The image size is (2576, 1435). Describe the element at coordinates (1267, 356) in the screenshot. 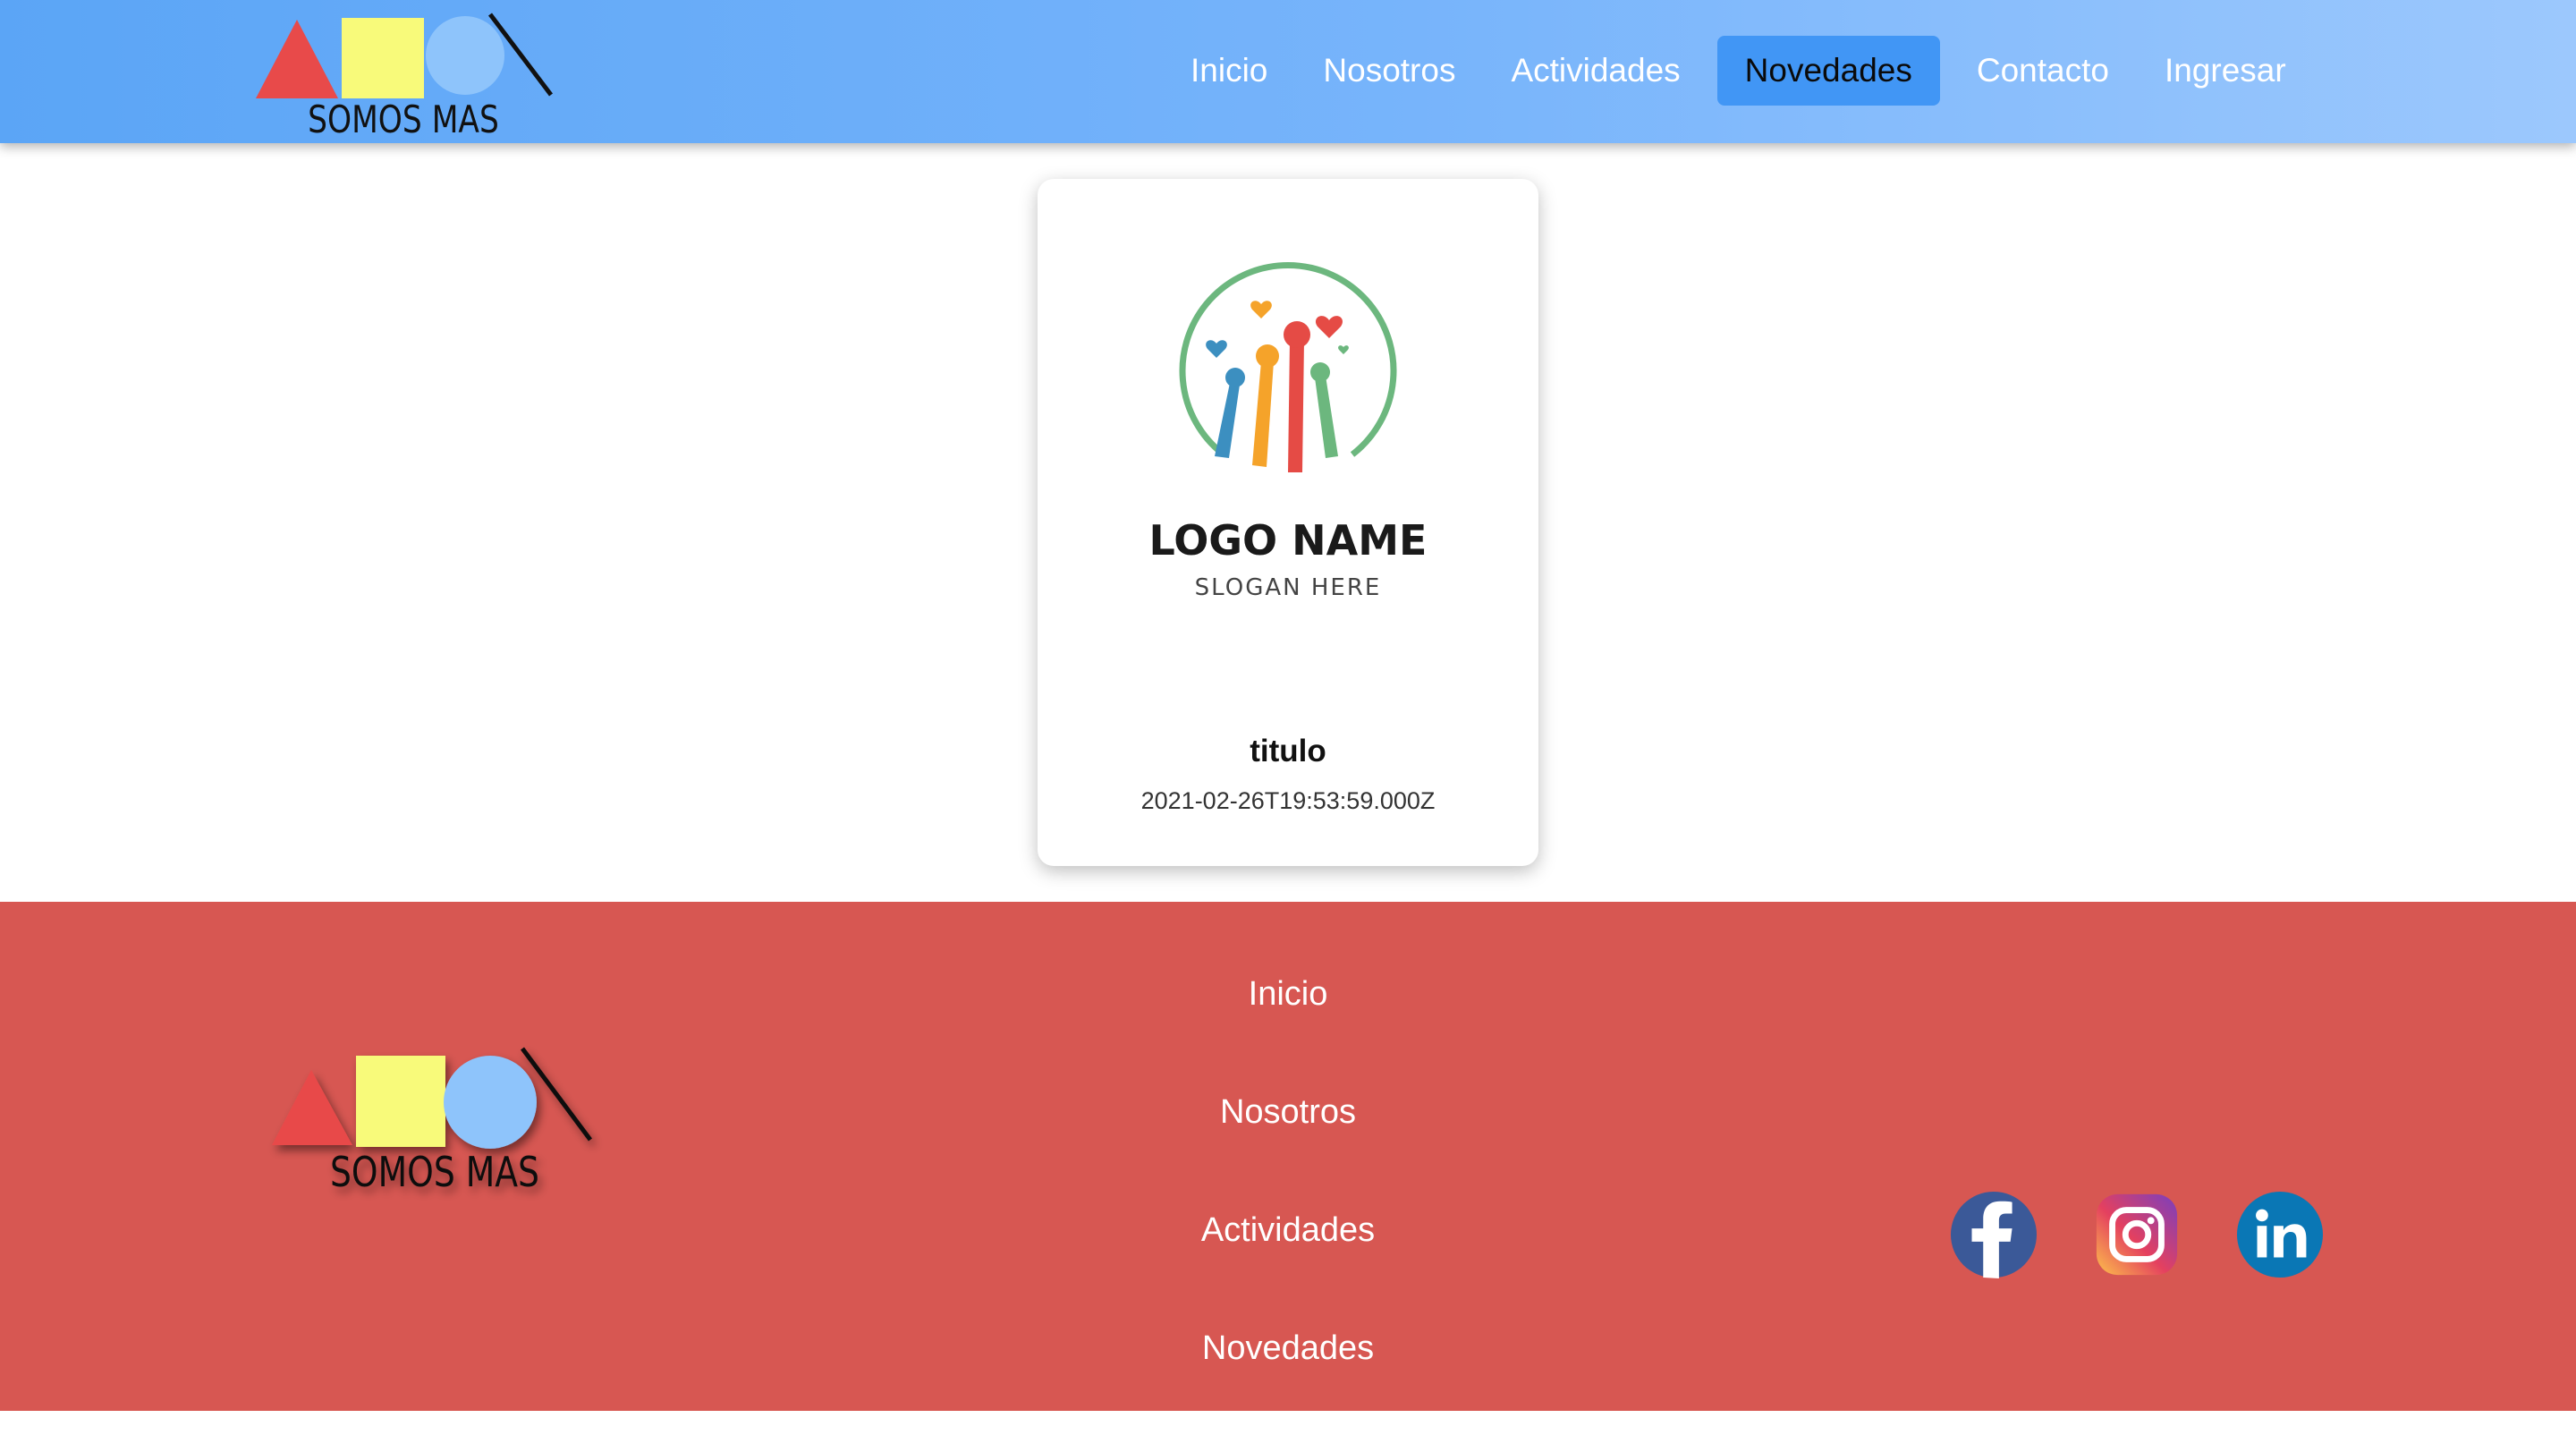

I see `hand-orange-palm` at that location.